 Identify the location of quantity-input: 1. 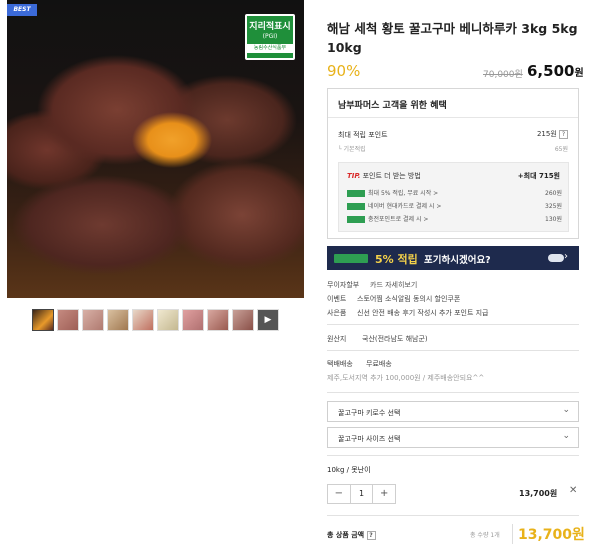
(361, 494).